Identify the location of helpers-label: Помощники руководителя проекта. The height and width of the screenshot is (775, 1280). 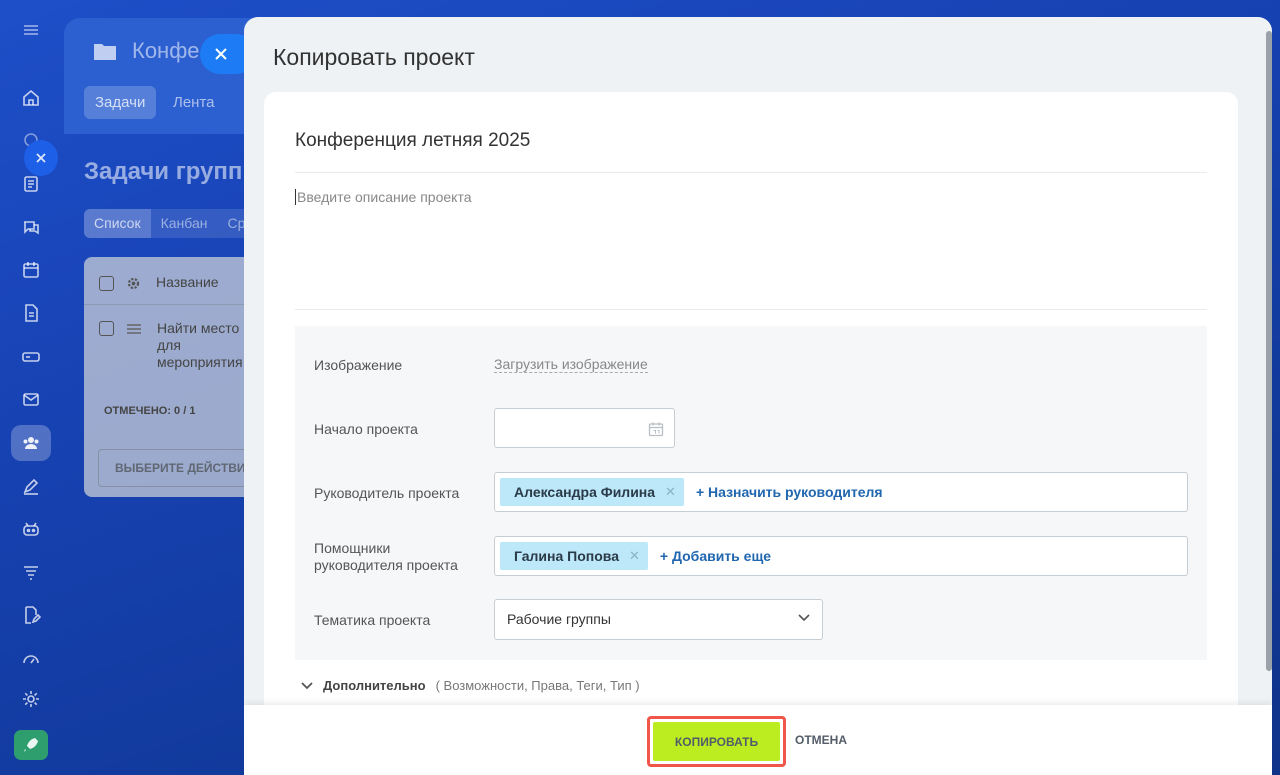
(386, 556).